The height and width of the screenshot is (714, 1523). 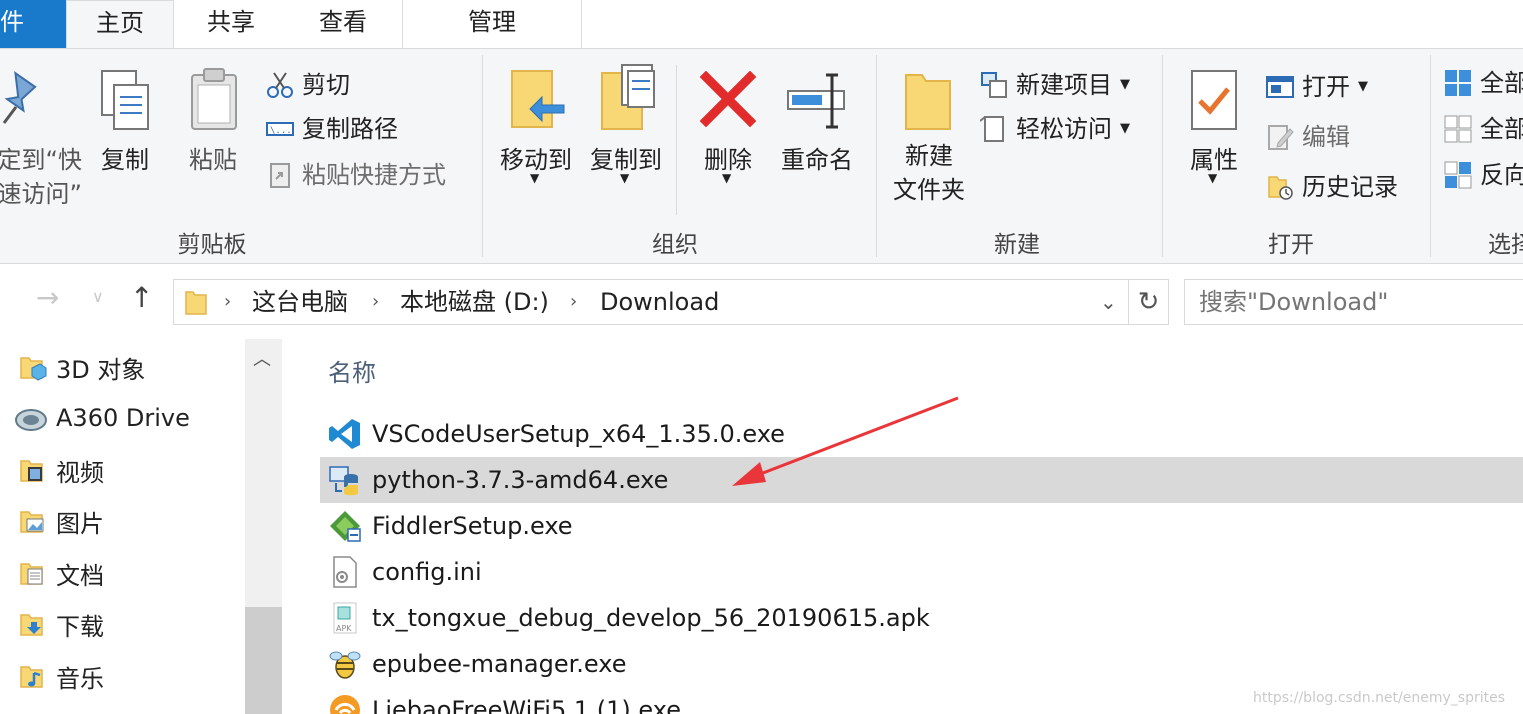 What do you see at coordinates (1017, 245) in the screenshot?
I see `new-group-label: 新建` at bounding box center [1017, 245].